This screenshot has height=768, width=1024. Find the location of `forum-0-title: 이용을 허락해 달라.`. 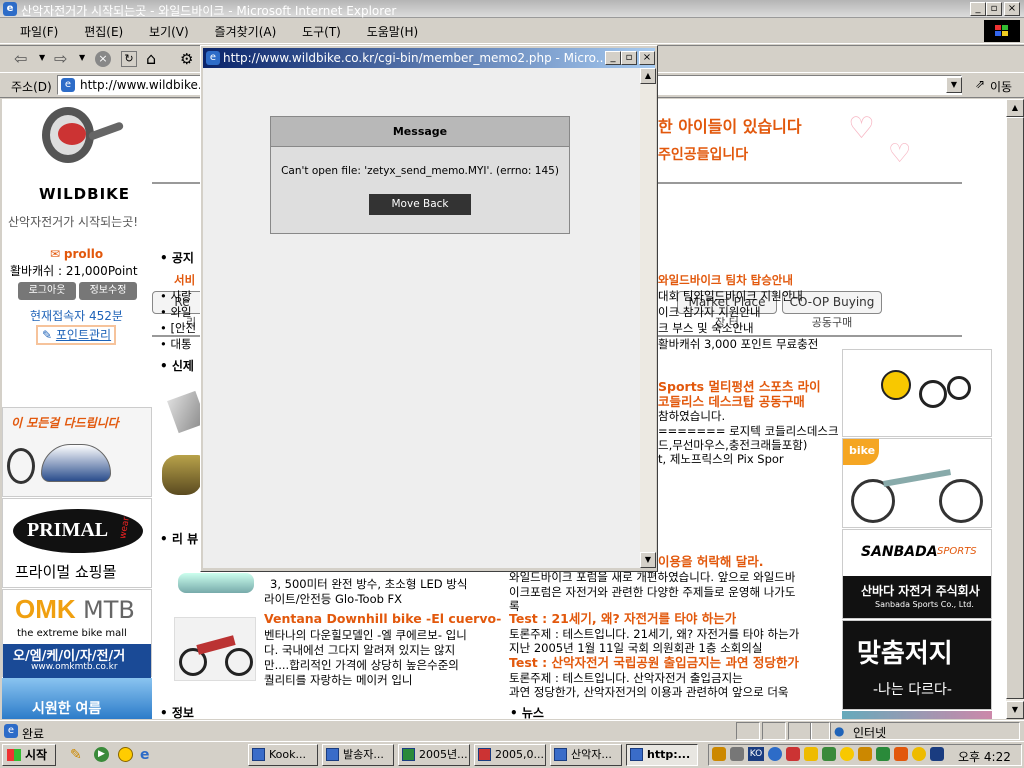

forum-0-title: 이용을 허락해 달라. is located at coordinates (710, 562).